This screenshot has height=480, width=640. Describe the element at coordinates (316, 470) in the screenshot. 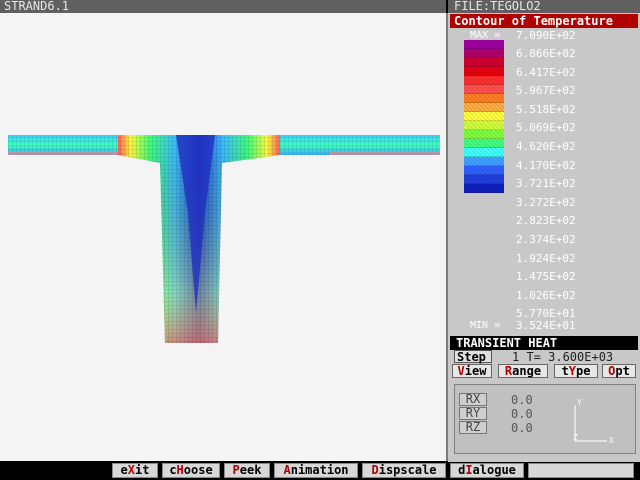

I see `animation-button: Animation` at that location.